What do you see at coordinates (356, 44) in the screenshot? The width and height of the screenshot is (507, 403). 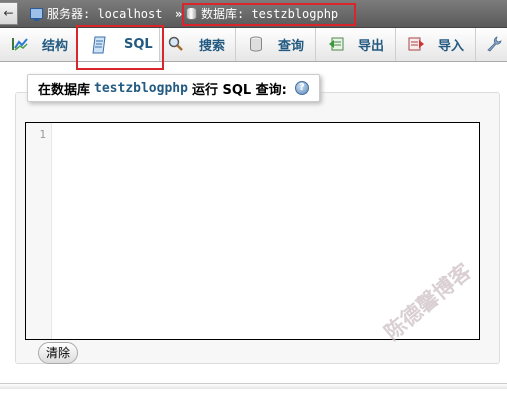 I see `tab-export: 导出` at bounding box center [356, 44].